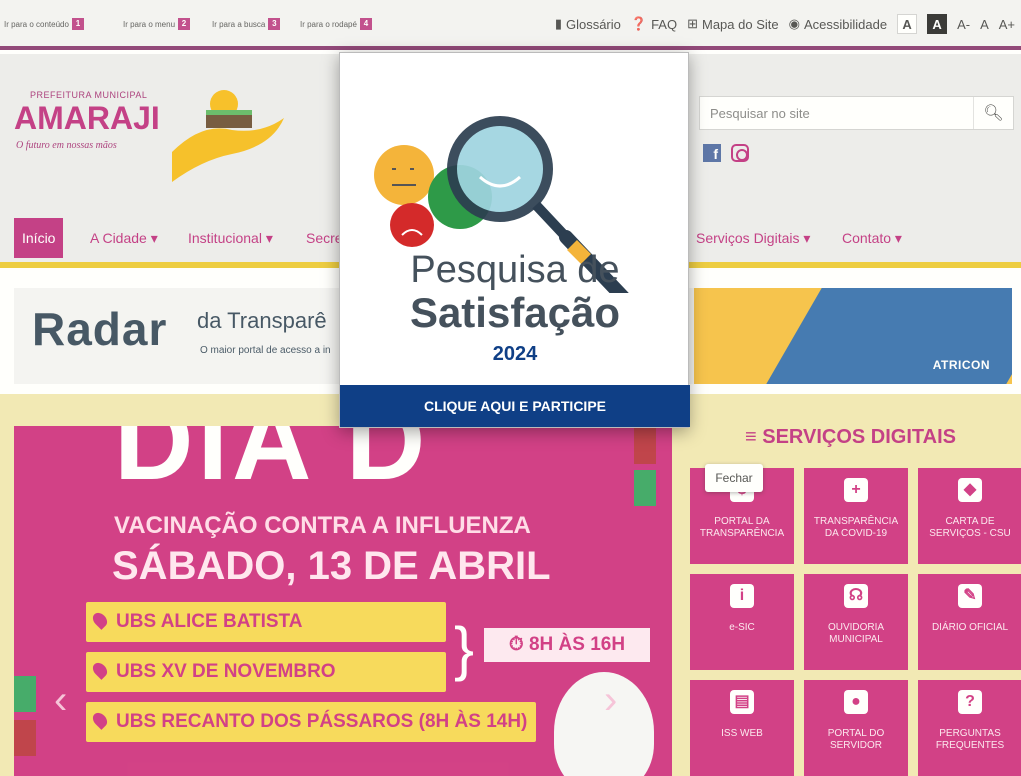 Image resolution: width=1021 pixels, height=776 pixels. Describe the element at coordinates (322, 525) in the screenshot. I see `slide-line1: VACINAÇÃO CONTRA A INFLUENZA` at that location.